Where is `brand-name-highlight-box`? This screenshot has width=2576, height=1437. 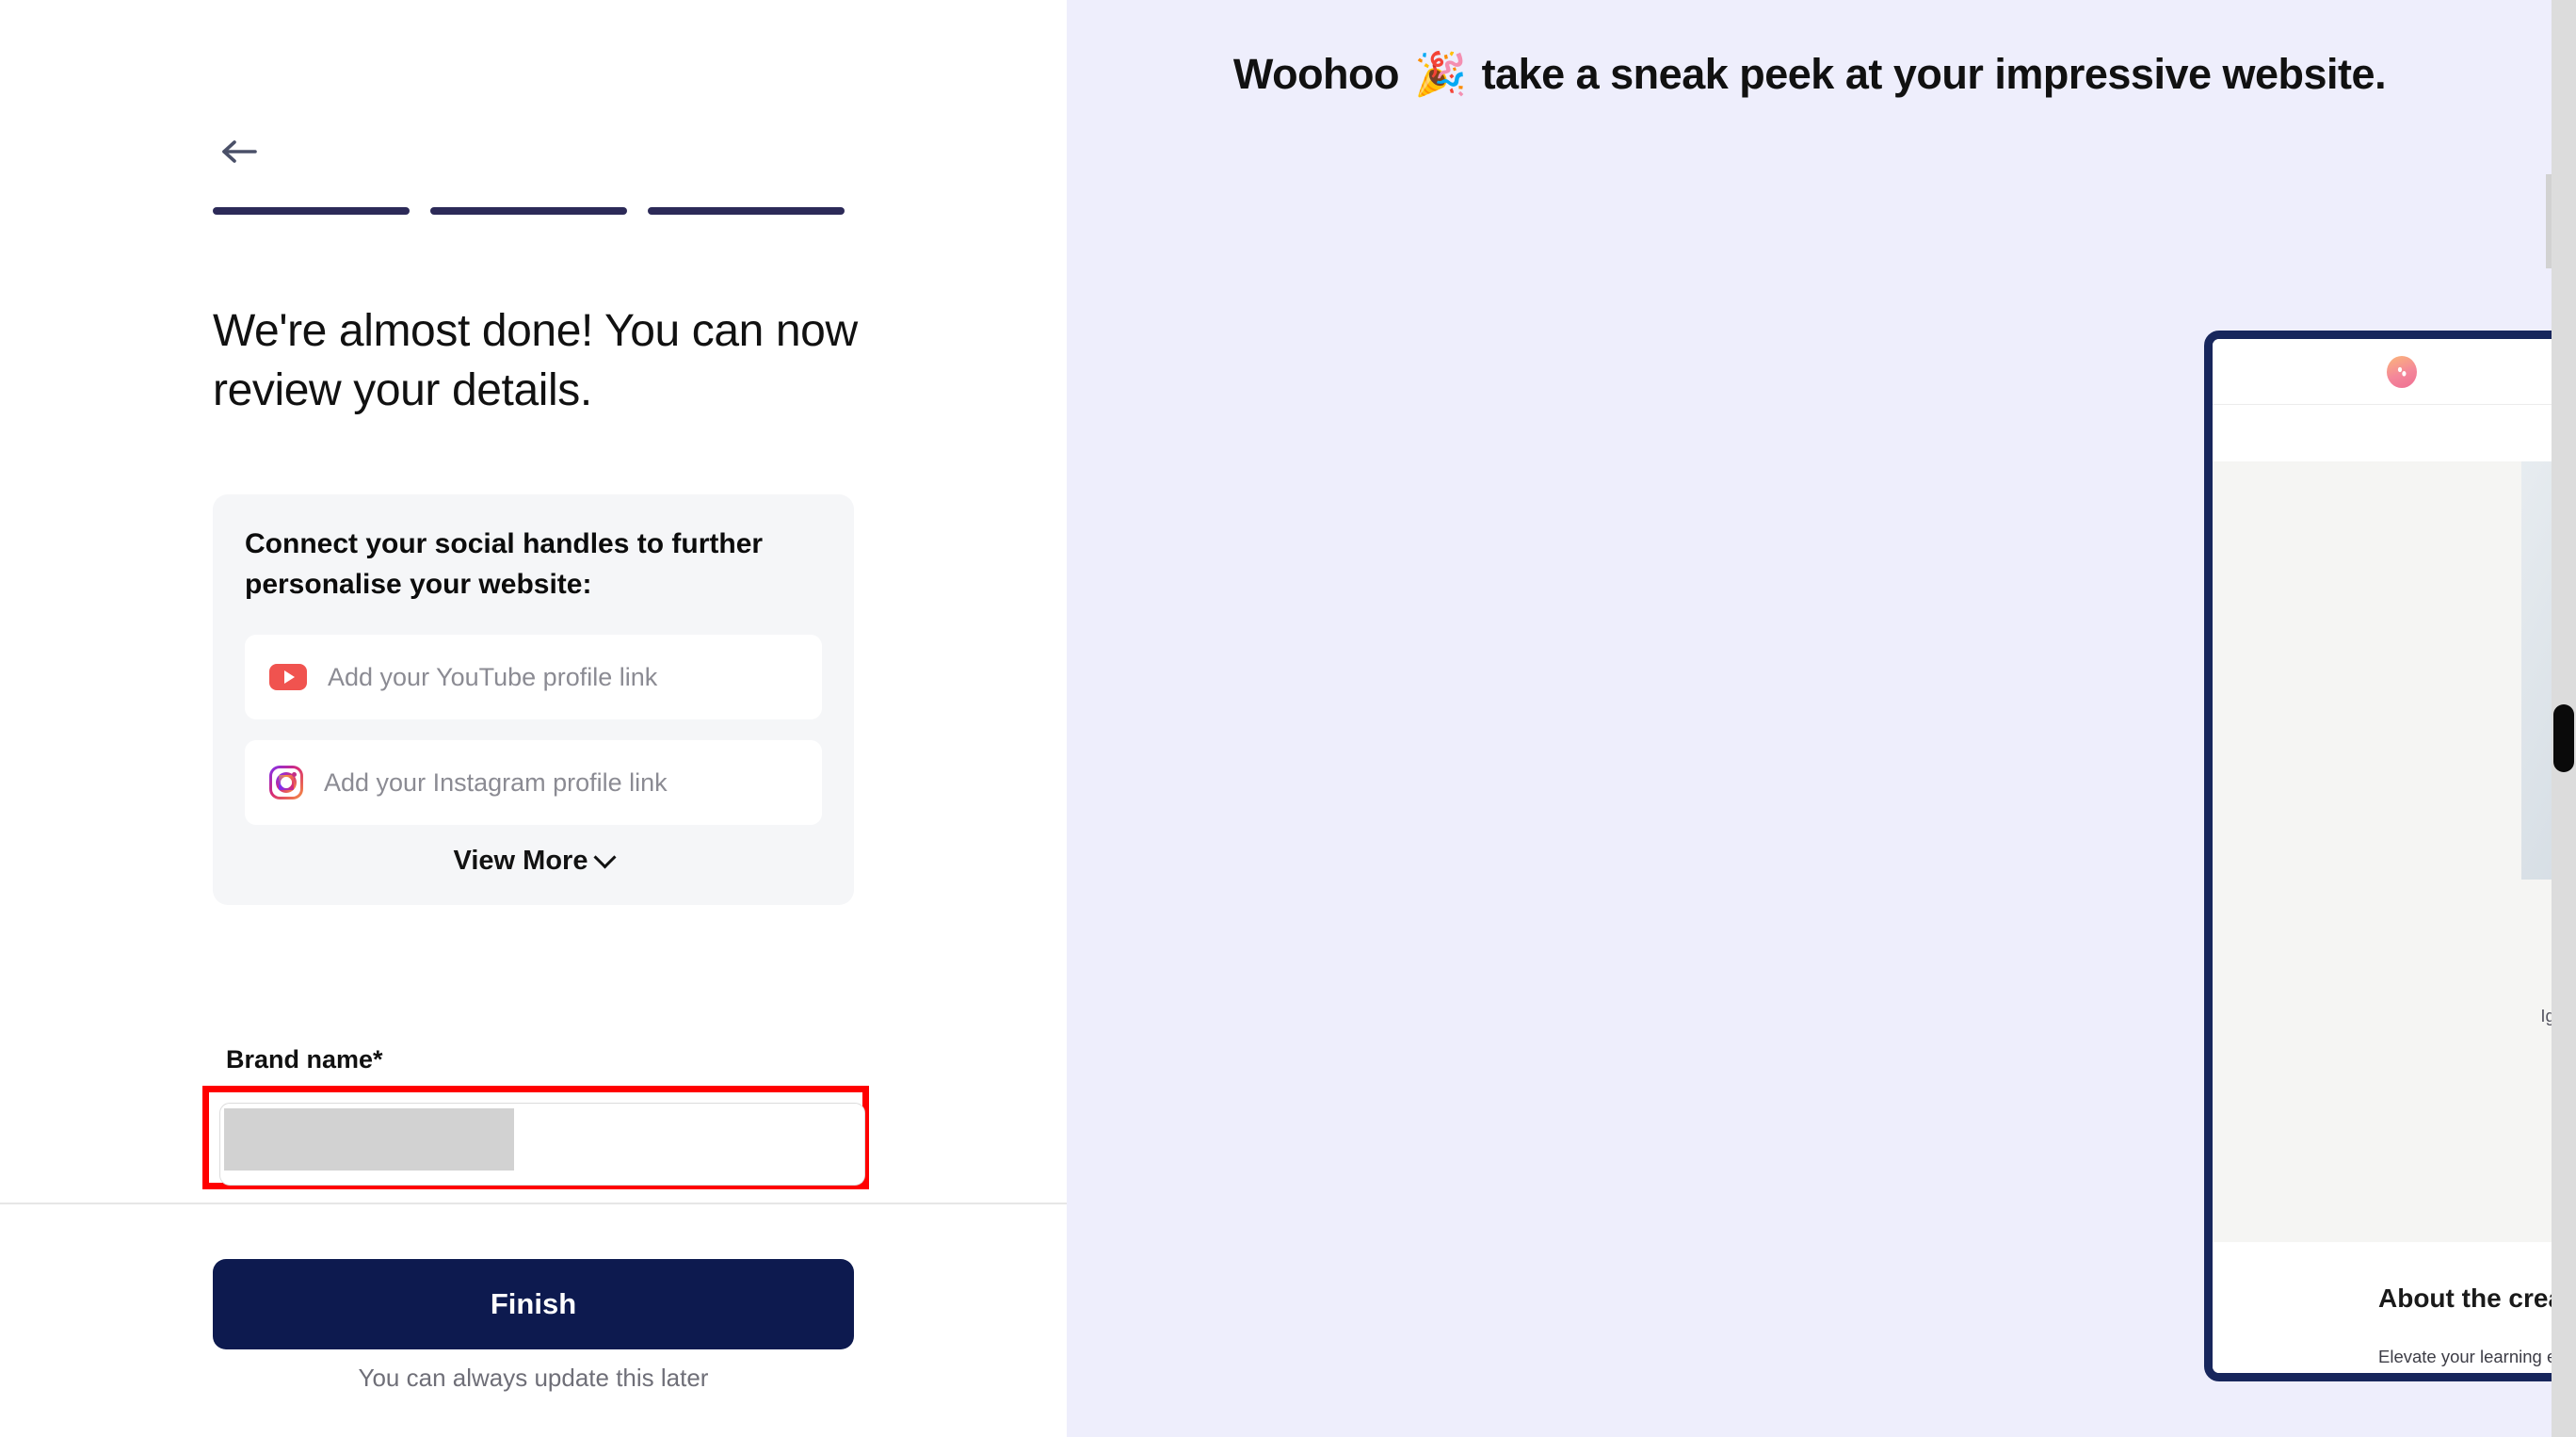
brand-name-highlight-box is located at coordinates (535, 1138).